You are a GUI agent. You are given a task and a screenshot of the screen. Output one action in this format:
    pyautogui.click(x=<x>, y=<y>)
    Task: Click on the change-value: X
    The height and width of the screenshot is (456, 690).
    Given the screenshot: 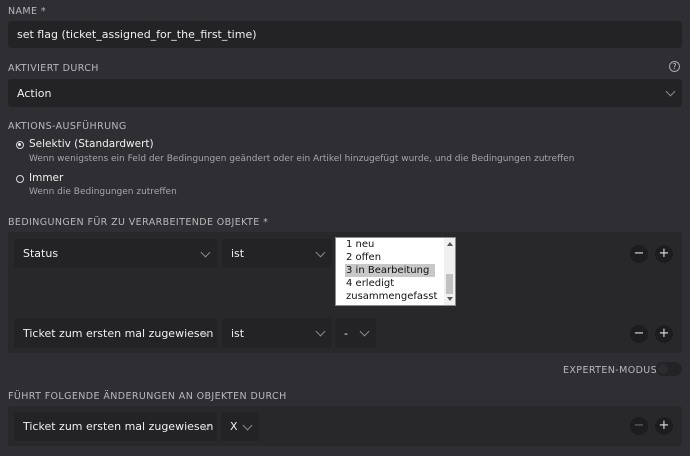 What is the action you would take?
    pyautogui.click(x=234, y=426)
    